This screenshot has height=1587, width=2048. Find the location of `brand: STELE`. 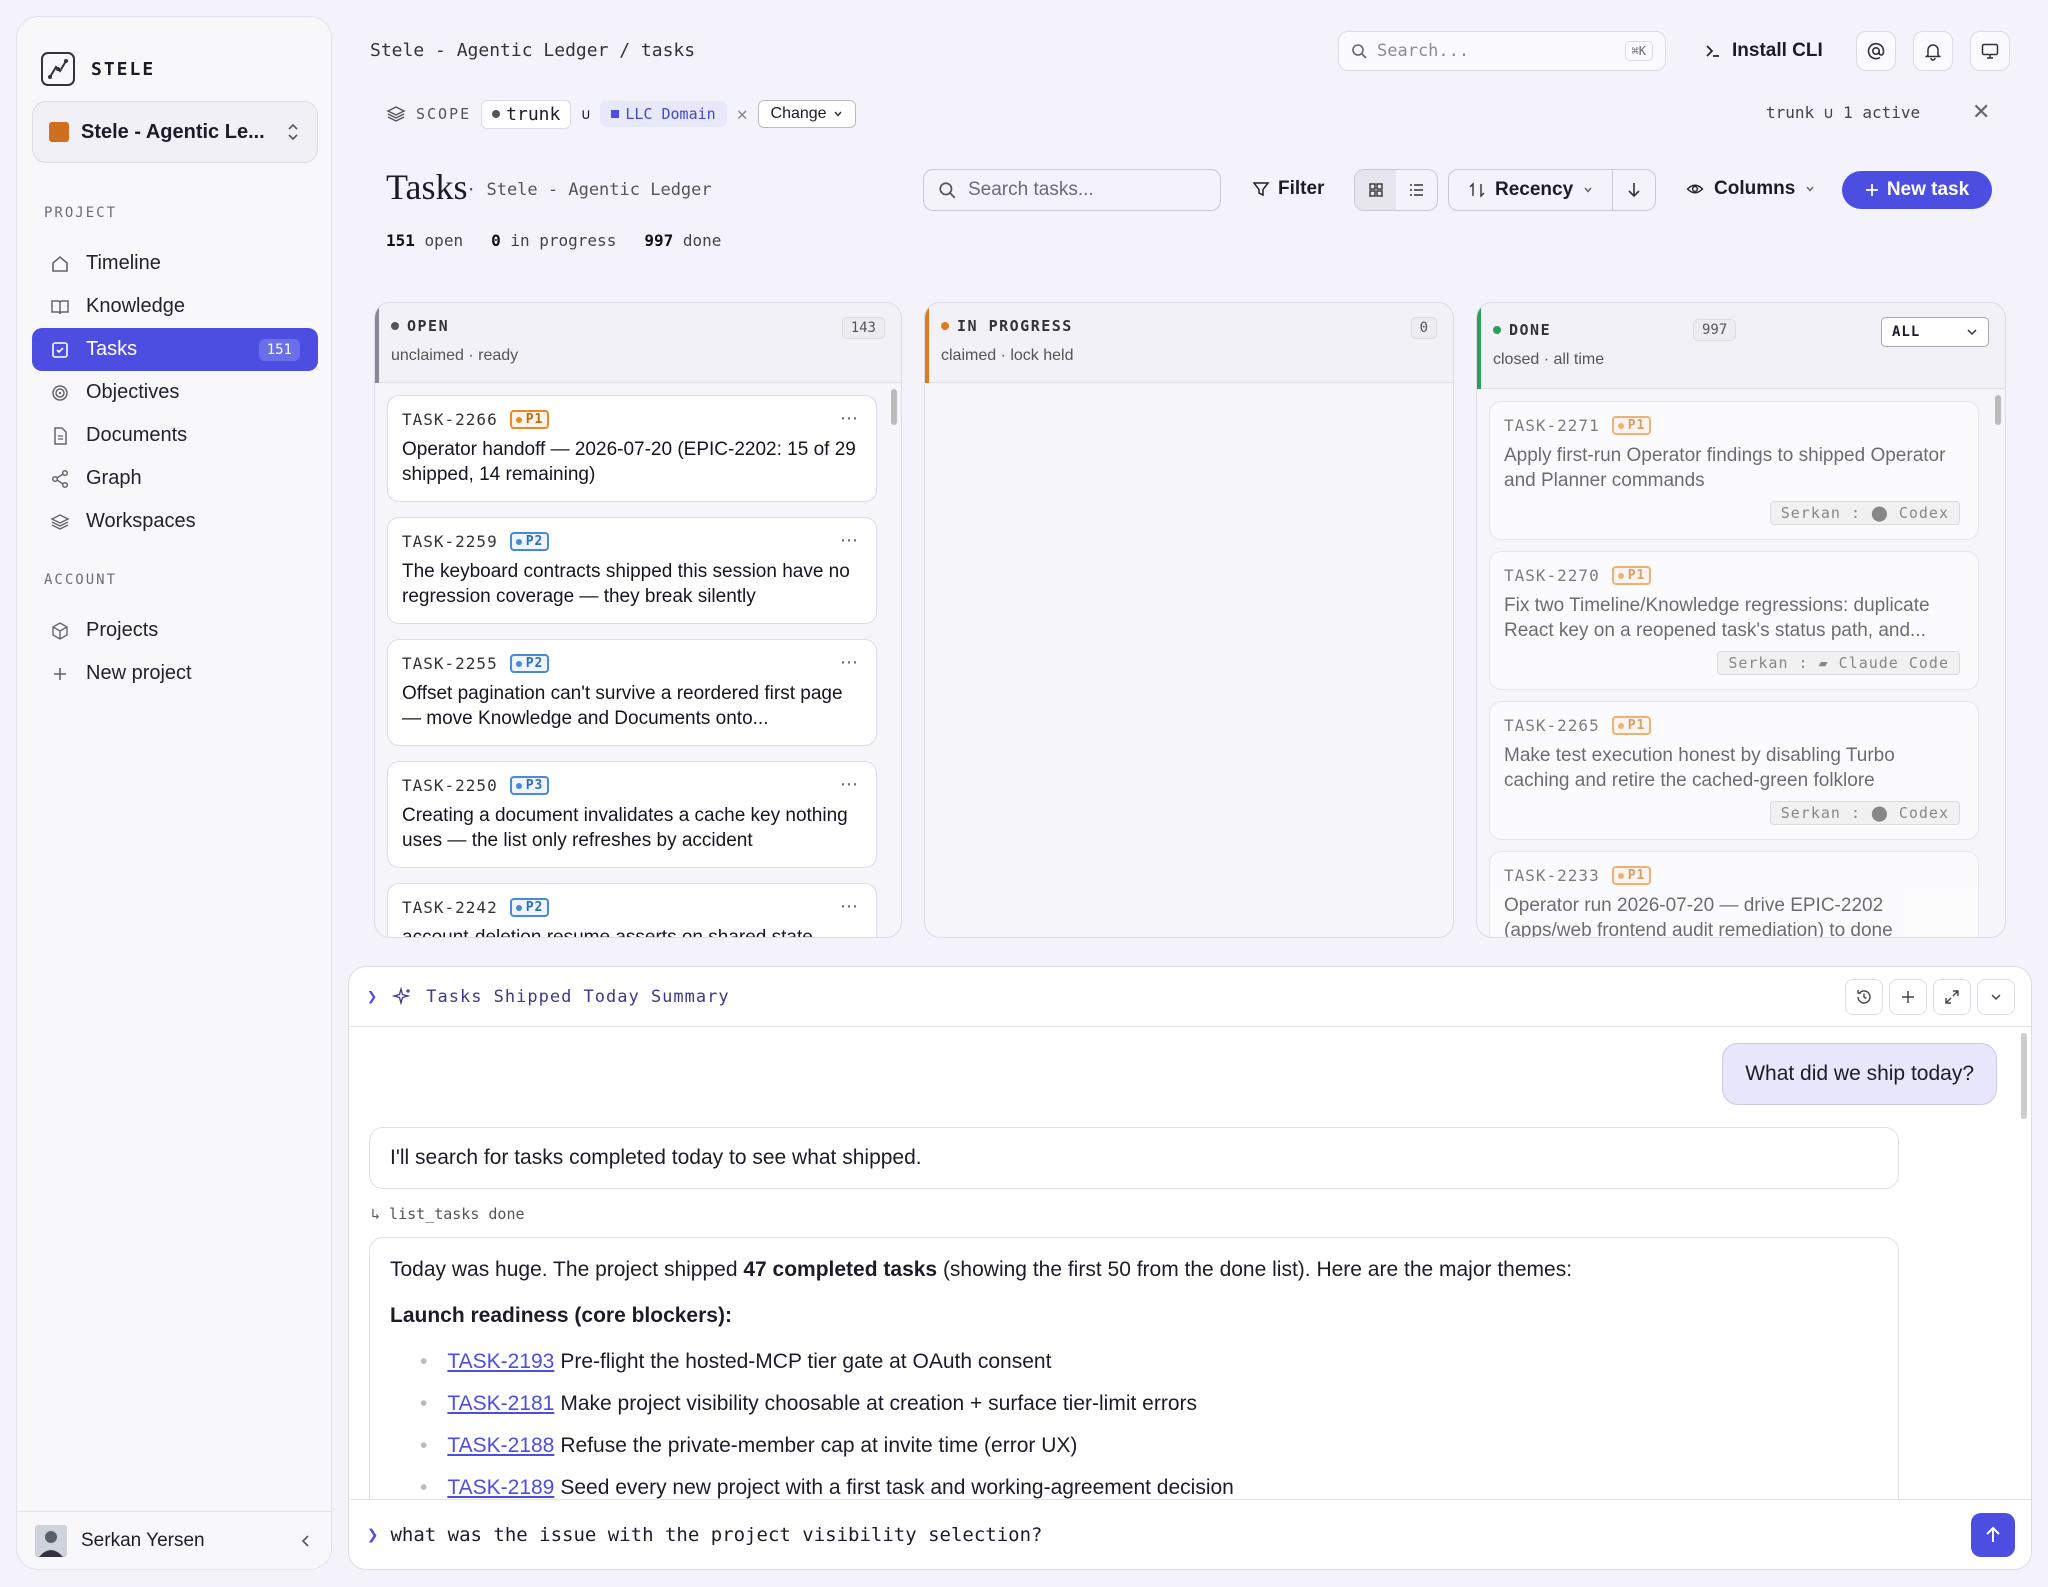

brand: STELE is located at coordinates (98, 69).